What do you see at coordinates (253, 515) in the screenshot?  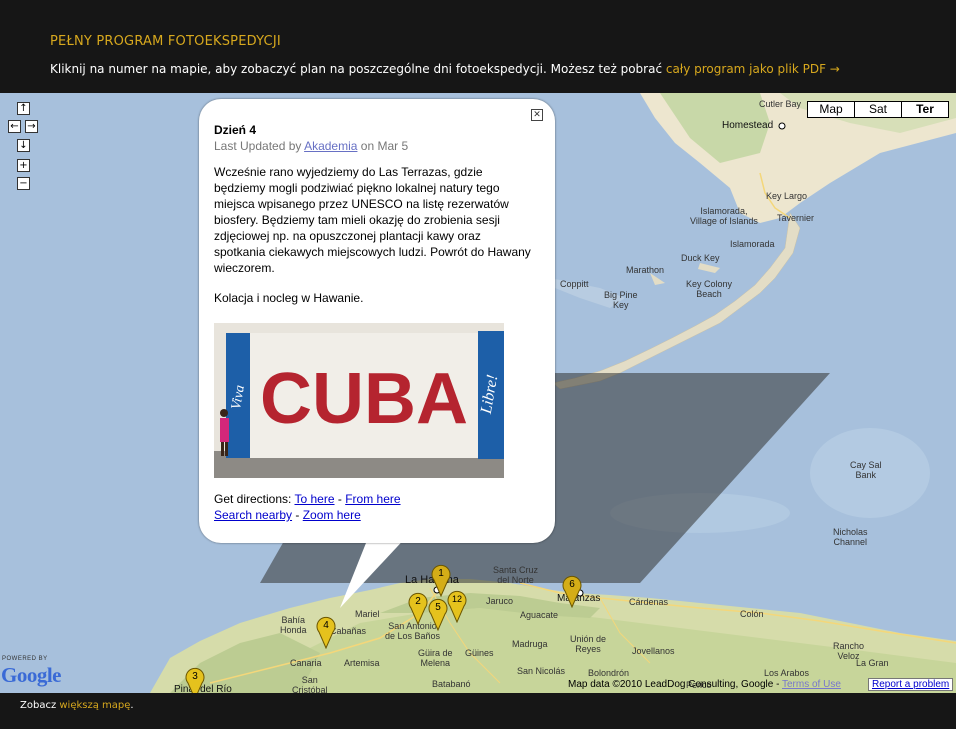 I see `search-nearby-link: Search nearby` at bounding box center [253, 515].